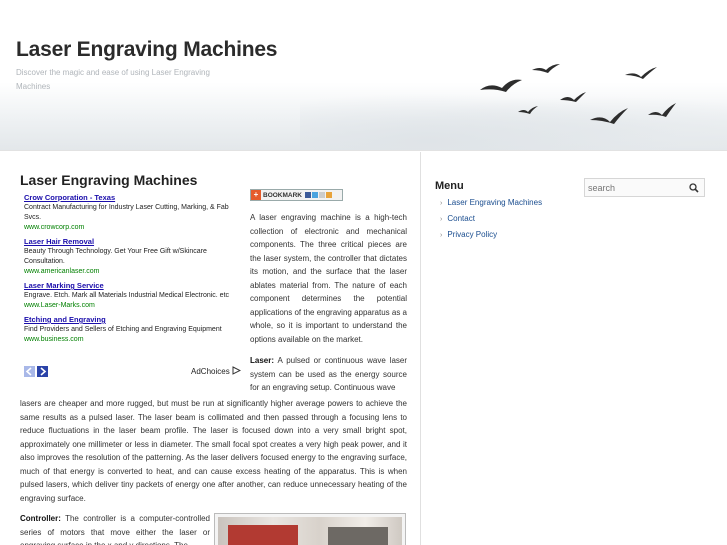 Image resolution: width=727 pixels, height=545 pixels. I want to click on ad-url: www.Laser-Marks.com, so click(134, 306).